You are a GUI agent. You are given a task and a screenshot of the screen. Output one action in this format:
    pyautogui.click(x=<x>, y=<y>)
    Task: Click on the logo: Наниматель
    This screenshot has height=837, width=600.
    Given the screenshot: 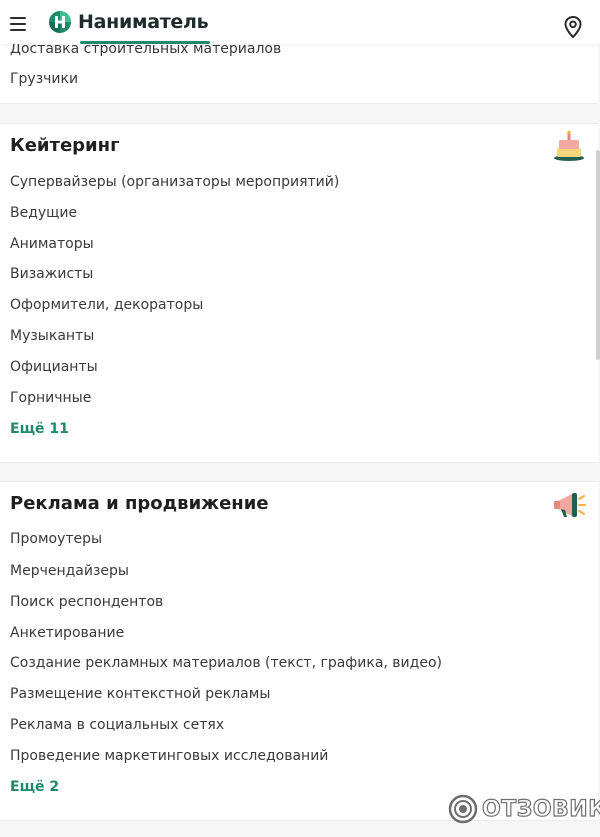 What is the action you would take?
    pyautogui.click(x=128, y=22)
    